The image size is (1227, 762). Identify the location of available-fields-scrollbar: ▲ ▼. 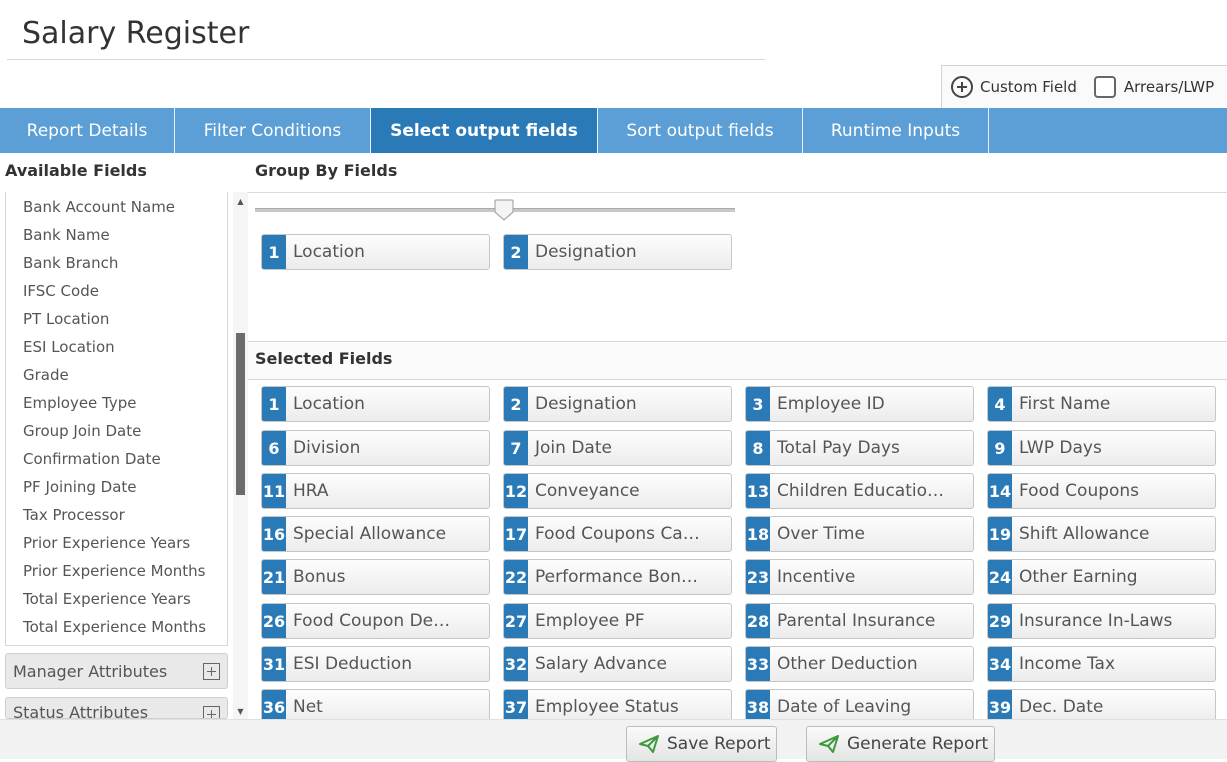
(240, 455).